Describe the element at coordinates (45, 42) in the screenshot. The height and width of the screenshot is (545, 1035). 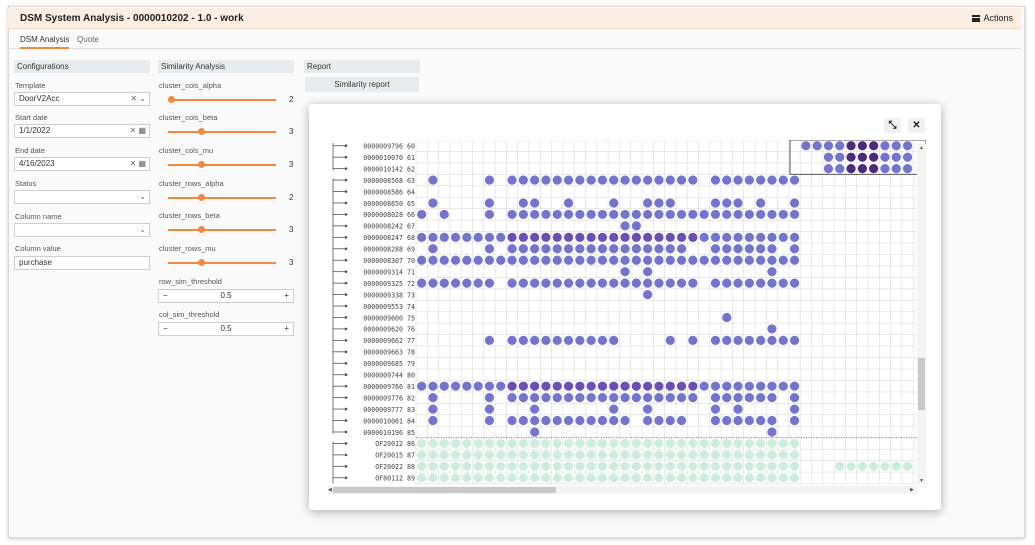
I see `tab-dsm-analysis: DSM Analysis` at that location.